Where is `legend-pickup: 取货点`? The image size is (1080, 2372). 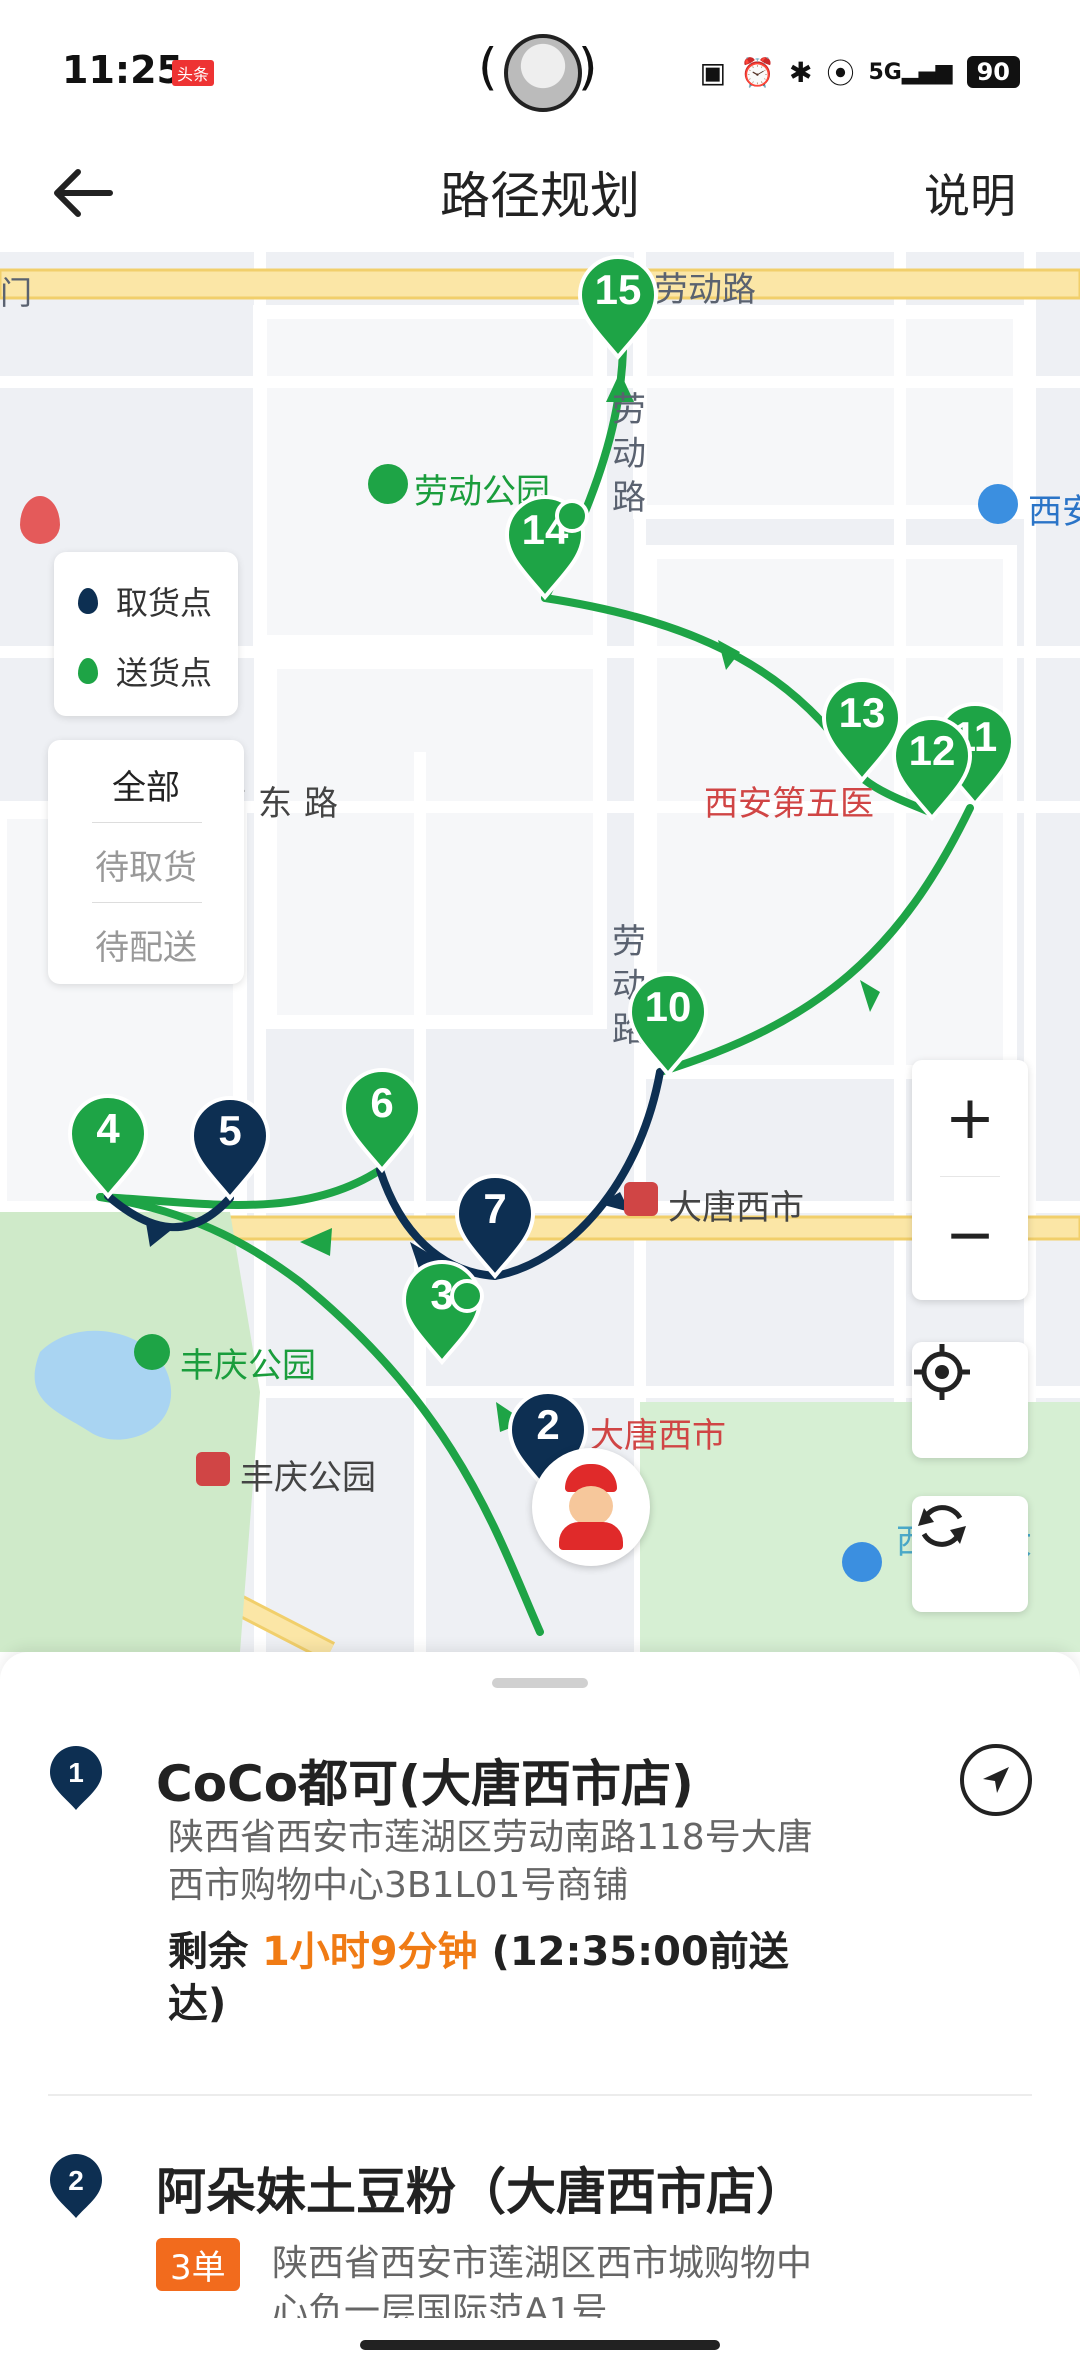
legend-pickup: 取货点 is located at coordinates (145, 601).